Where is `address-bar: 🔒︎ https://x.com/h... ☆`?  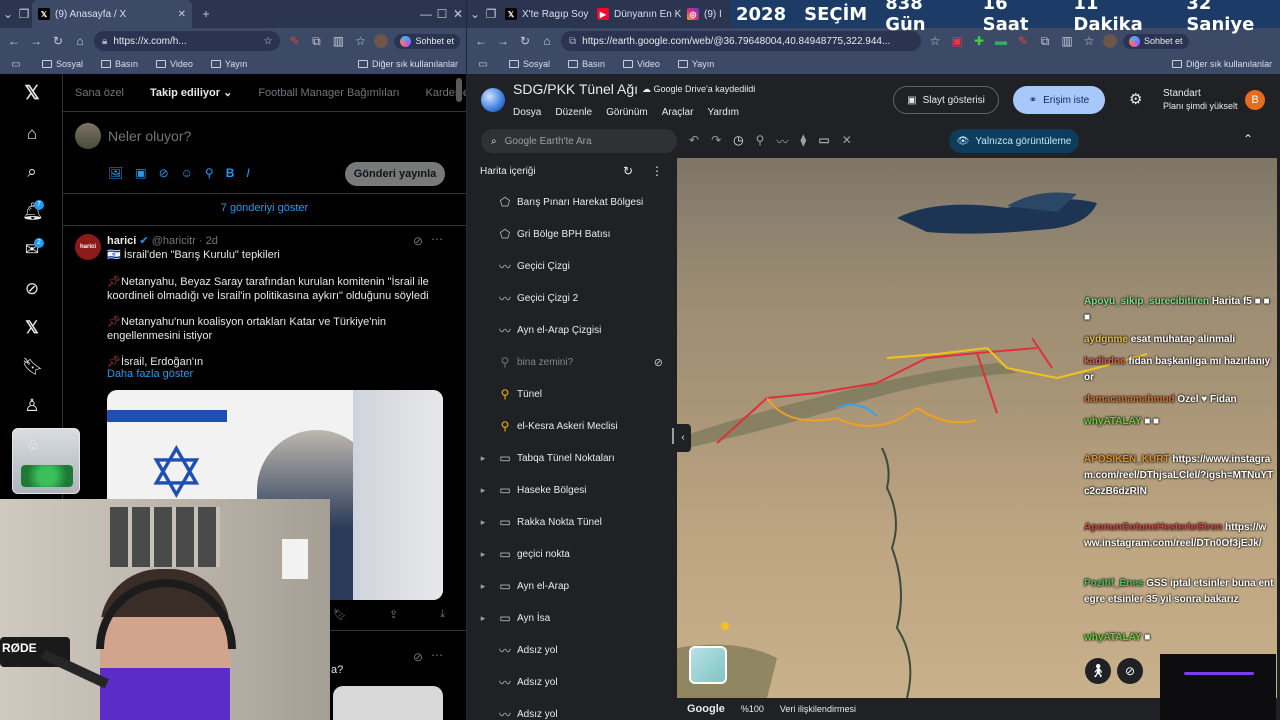
address-bar: 🔒︎ https://x.com/h... ☆ is located at coordinates (187, 41).